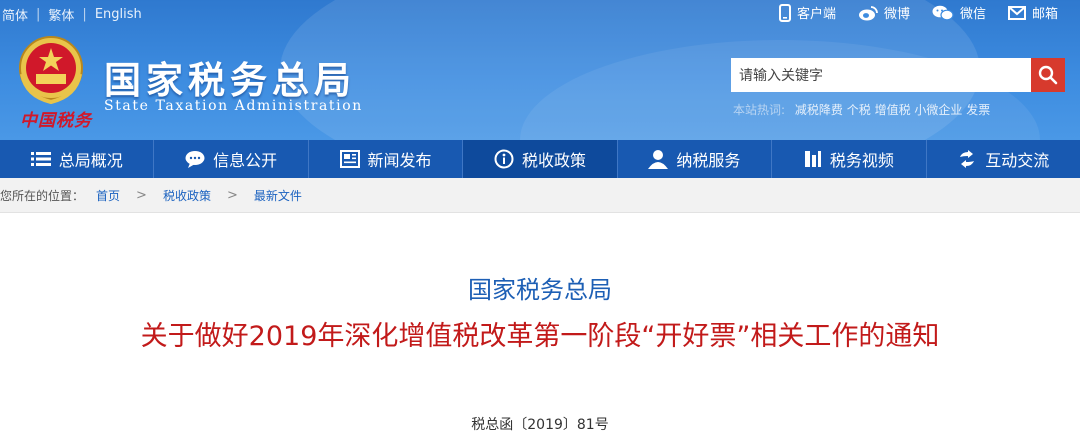  What do you see at coordinates (118, 14) in the screenshot?
I see `lang-english-link: English` at bounding box center [118, 14].